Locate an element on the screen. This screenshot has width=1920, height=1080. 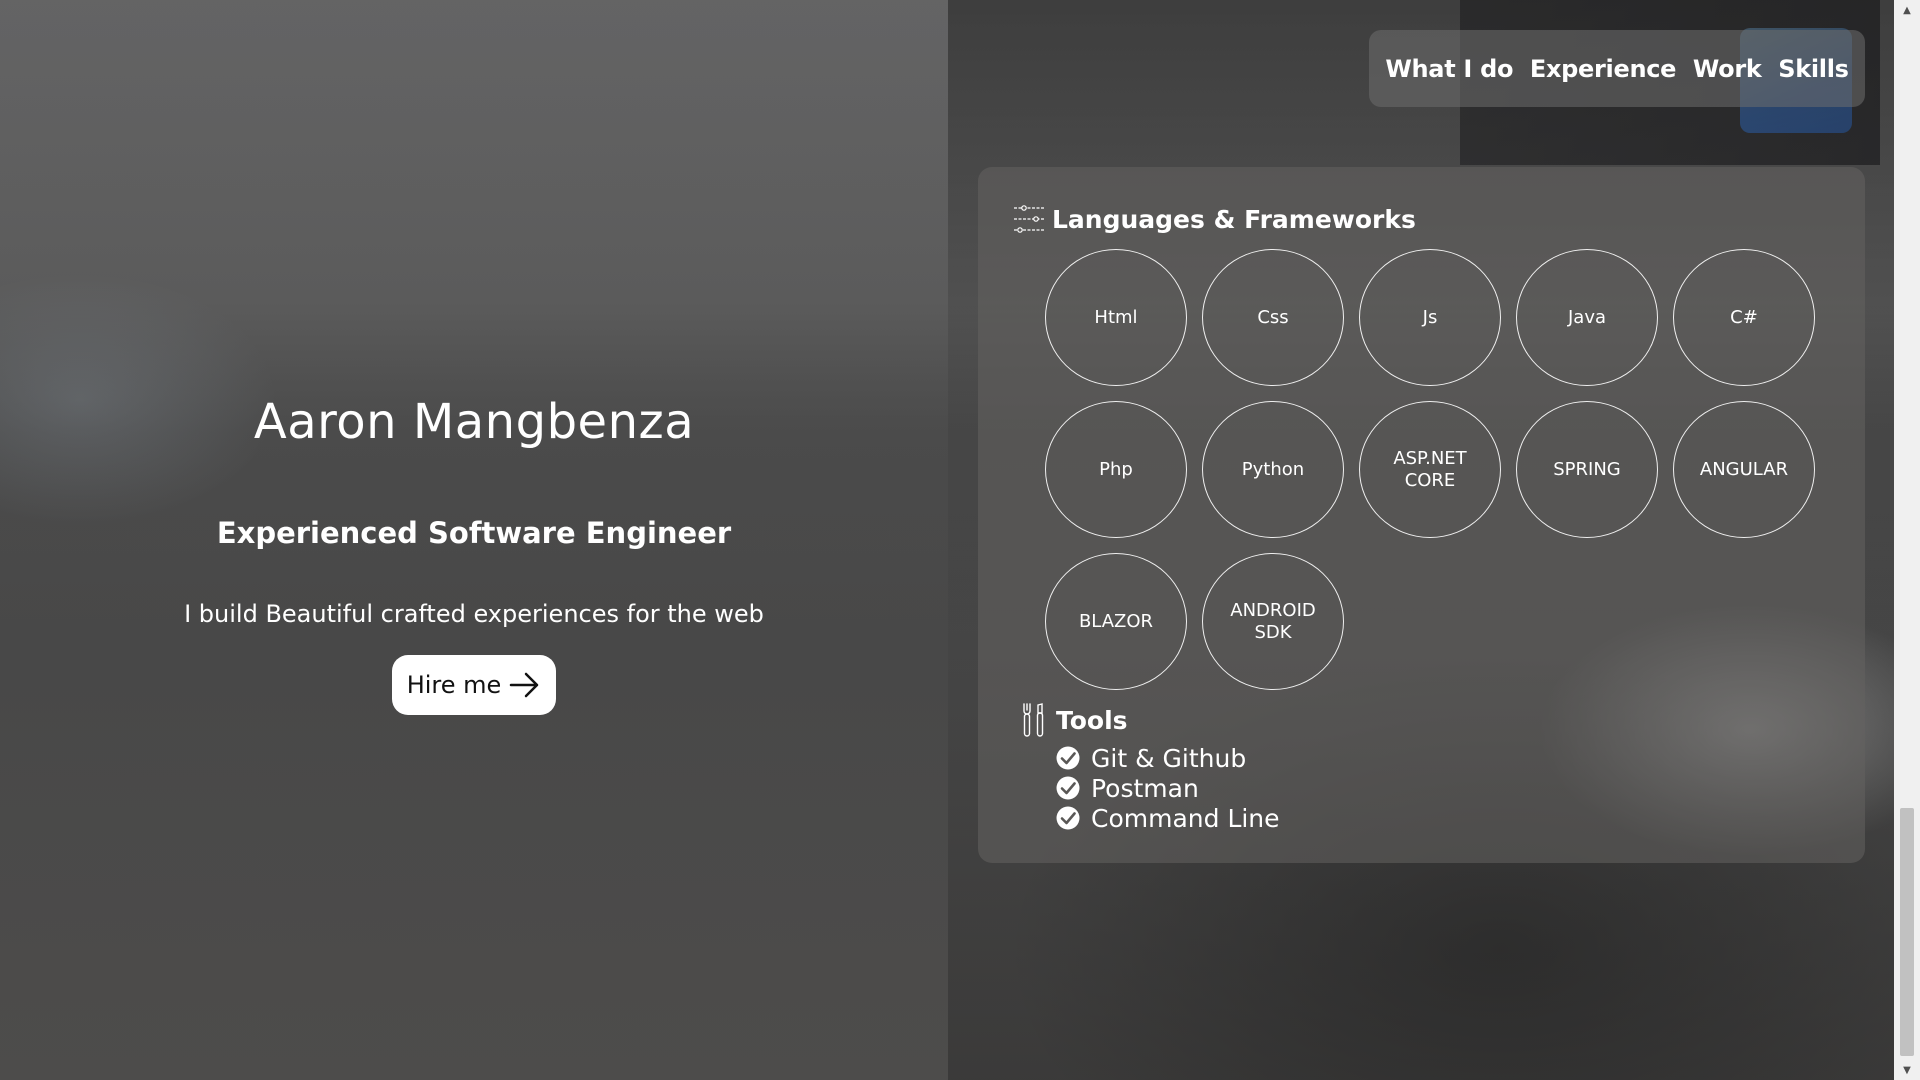
hire-me-label: Hire me is located at coordinates (454, 685).